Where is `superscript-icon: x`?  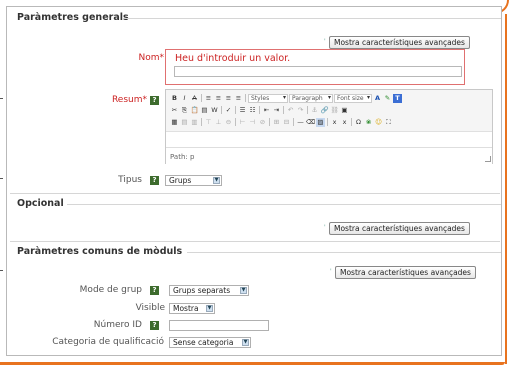 superscript-icon: x is located at coordinates (344, 122).